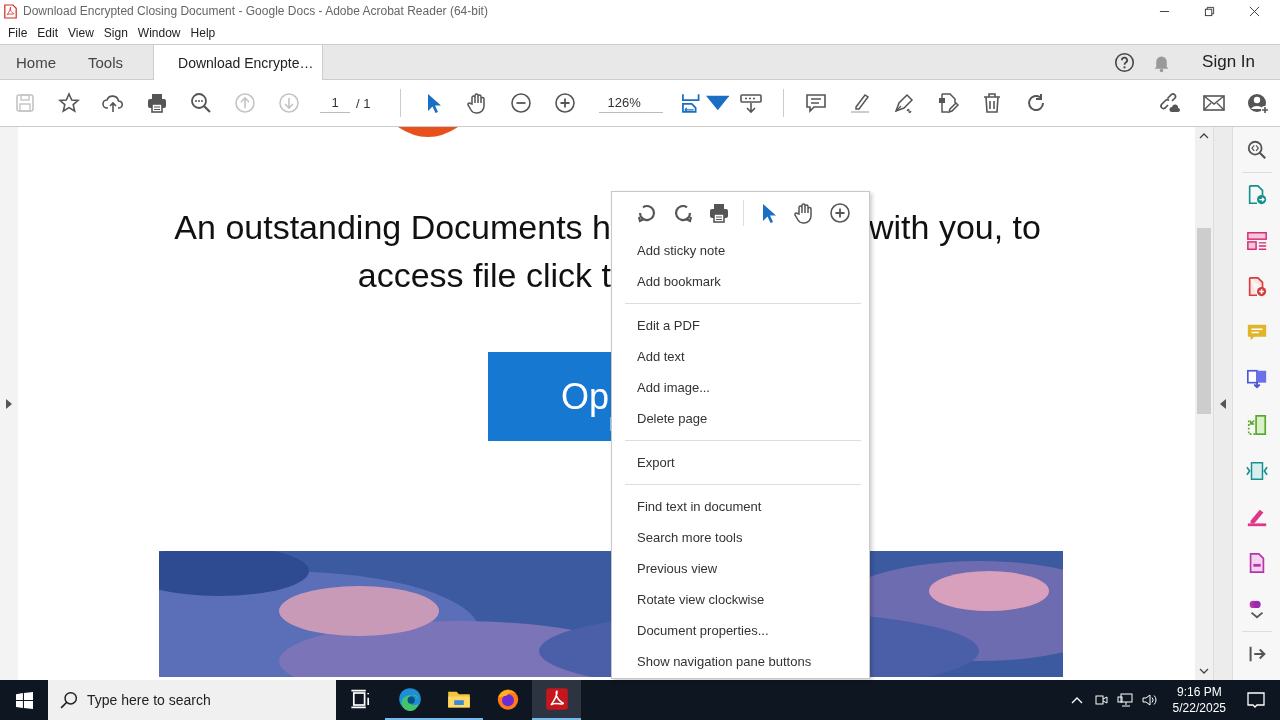 This screenshot has height=720, width=1280. I want to click on menu-item: Find text in document, so click(740, 506).